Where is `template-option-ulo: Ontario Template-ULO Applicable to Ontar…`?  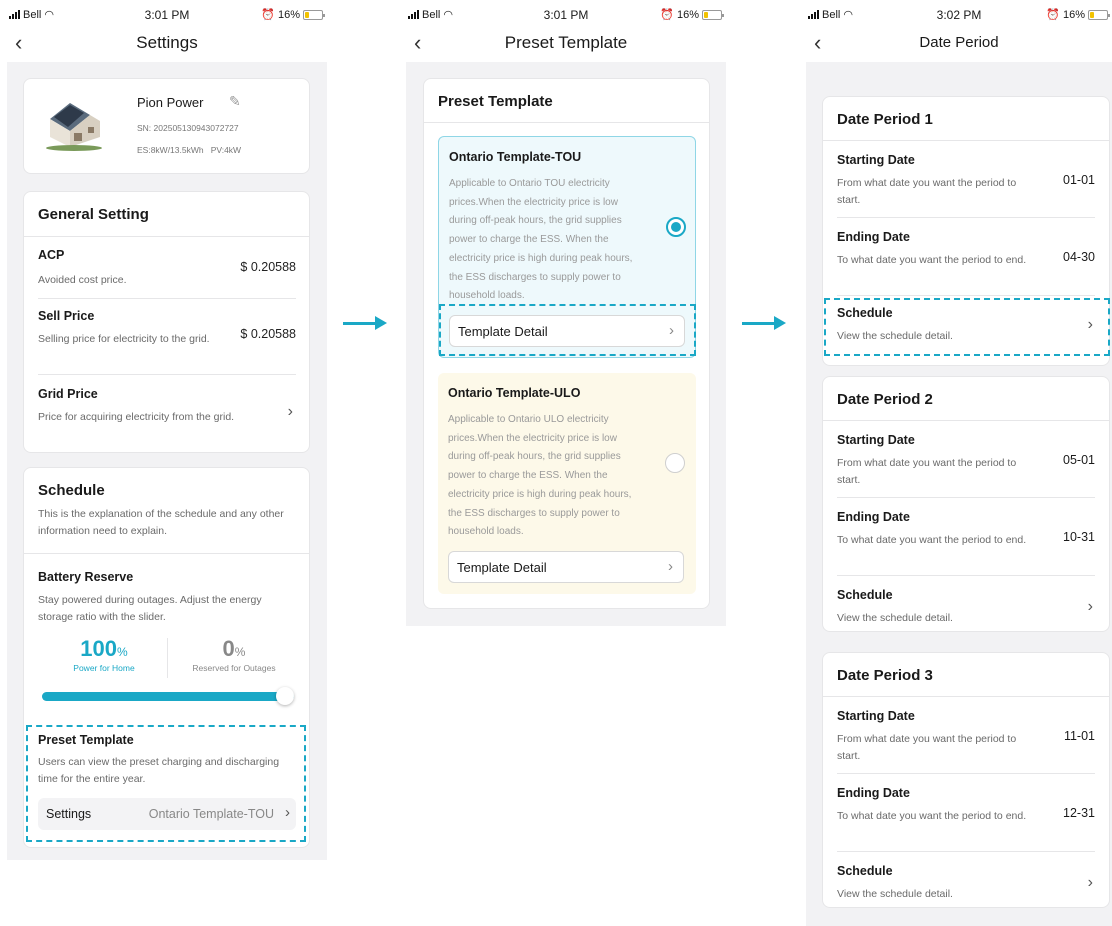
template-option-ulo: Ontario Template-ULO Applicable to Ontar… is located at coordinates (567, 483).